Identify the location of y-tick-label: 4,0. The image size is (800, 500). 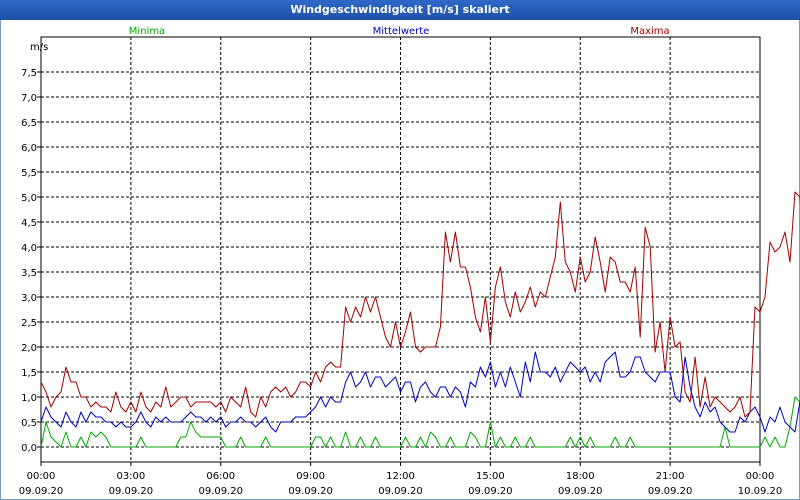
(29, 248).